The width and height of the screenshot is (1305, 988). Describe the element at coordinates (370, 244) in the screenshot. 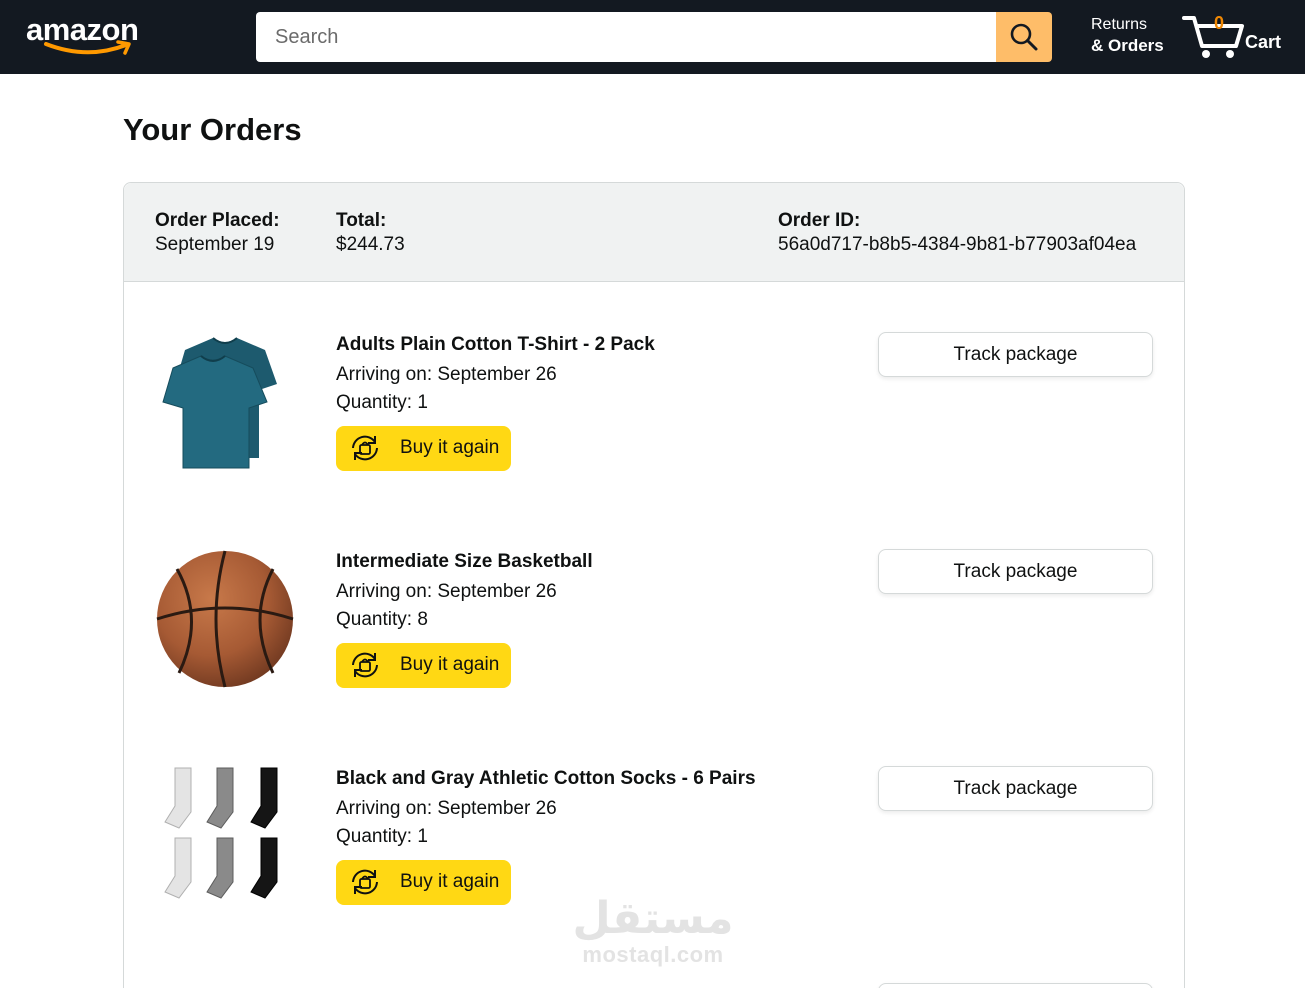

I see `order-total-value: $244.73` at that location.